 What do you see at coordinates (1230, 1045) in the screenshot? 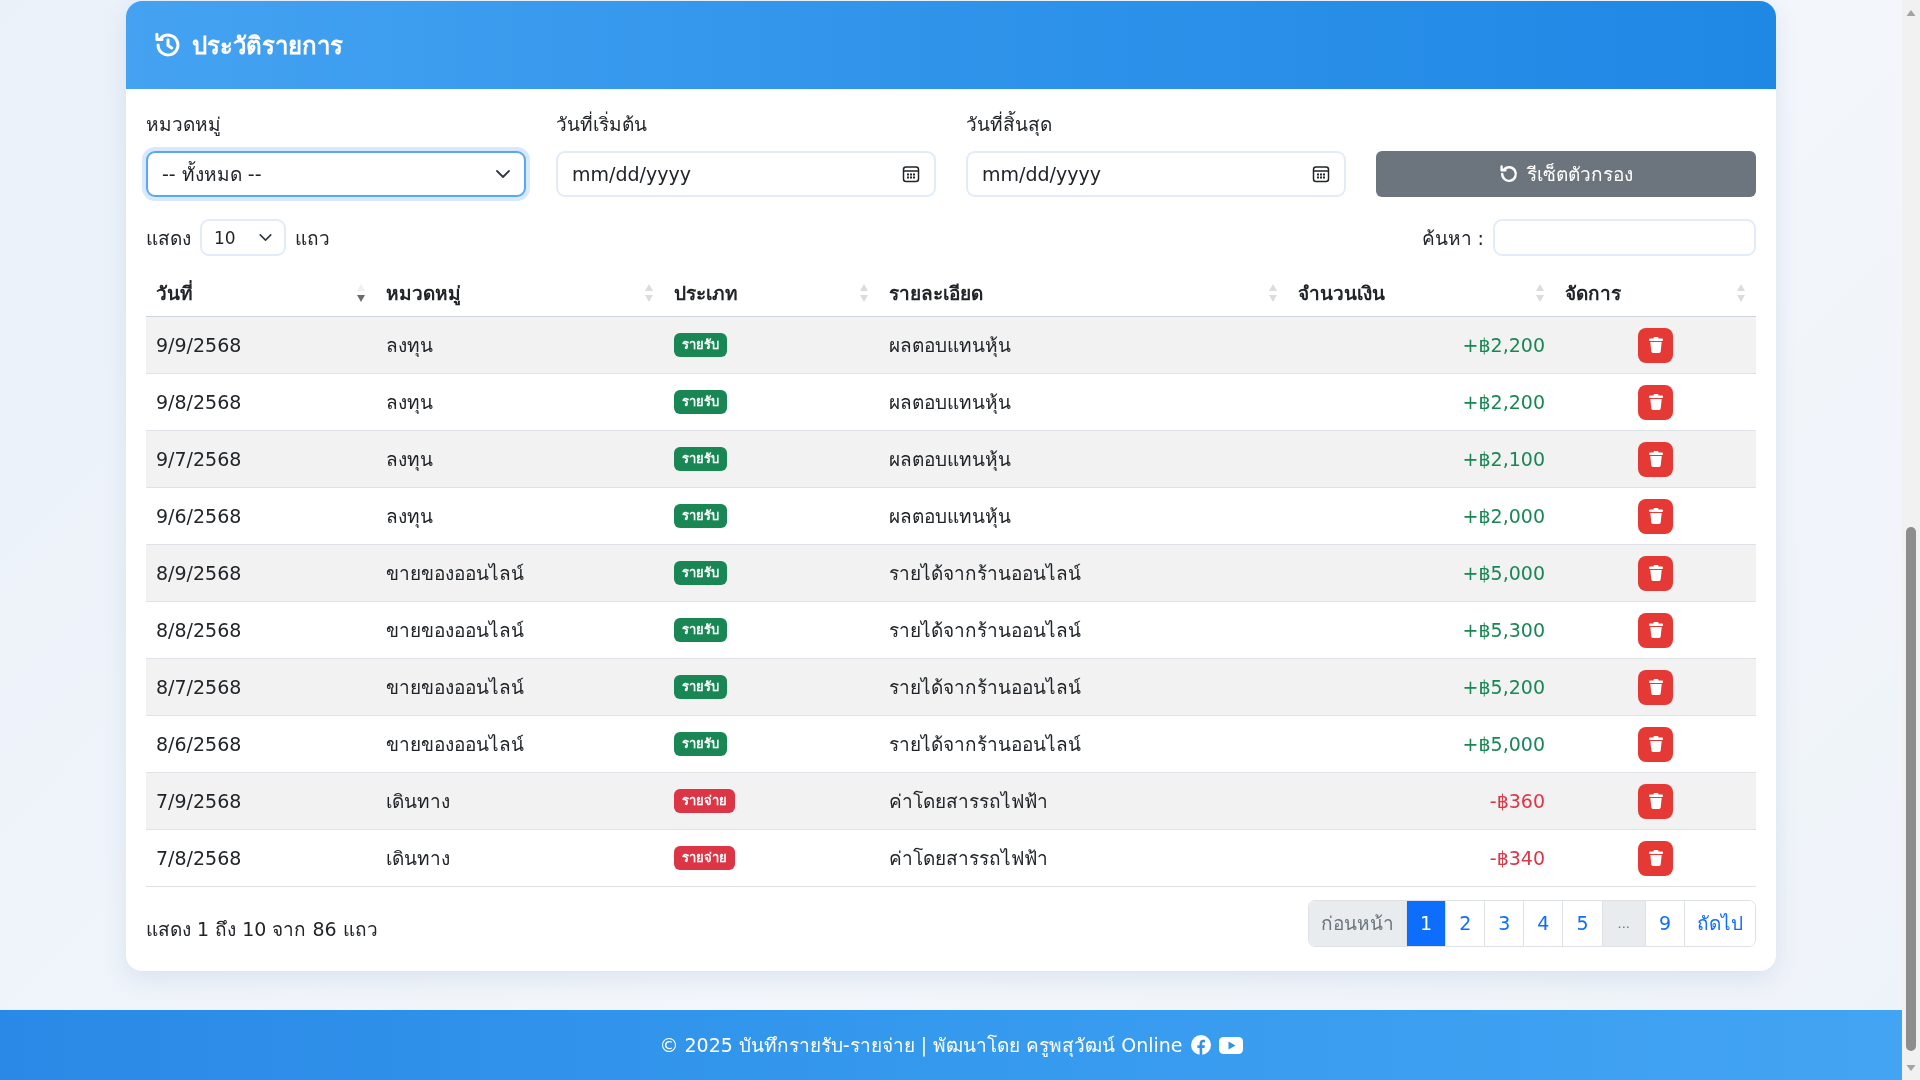
I see `youtube-icon` at bounding box center [1230, 1045].